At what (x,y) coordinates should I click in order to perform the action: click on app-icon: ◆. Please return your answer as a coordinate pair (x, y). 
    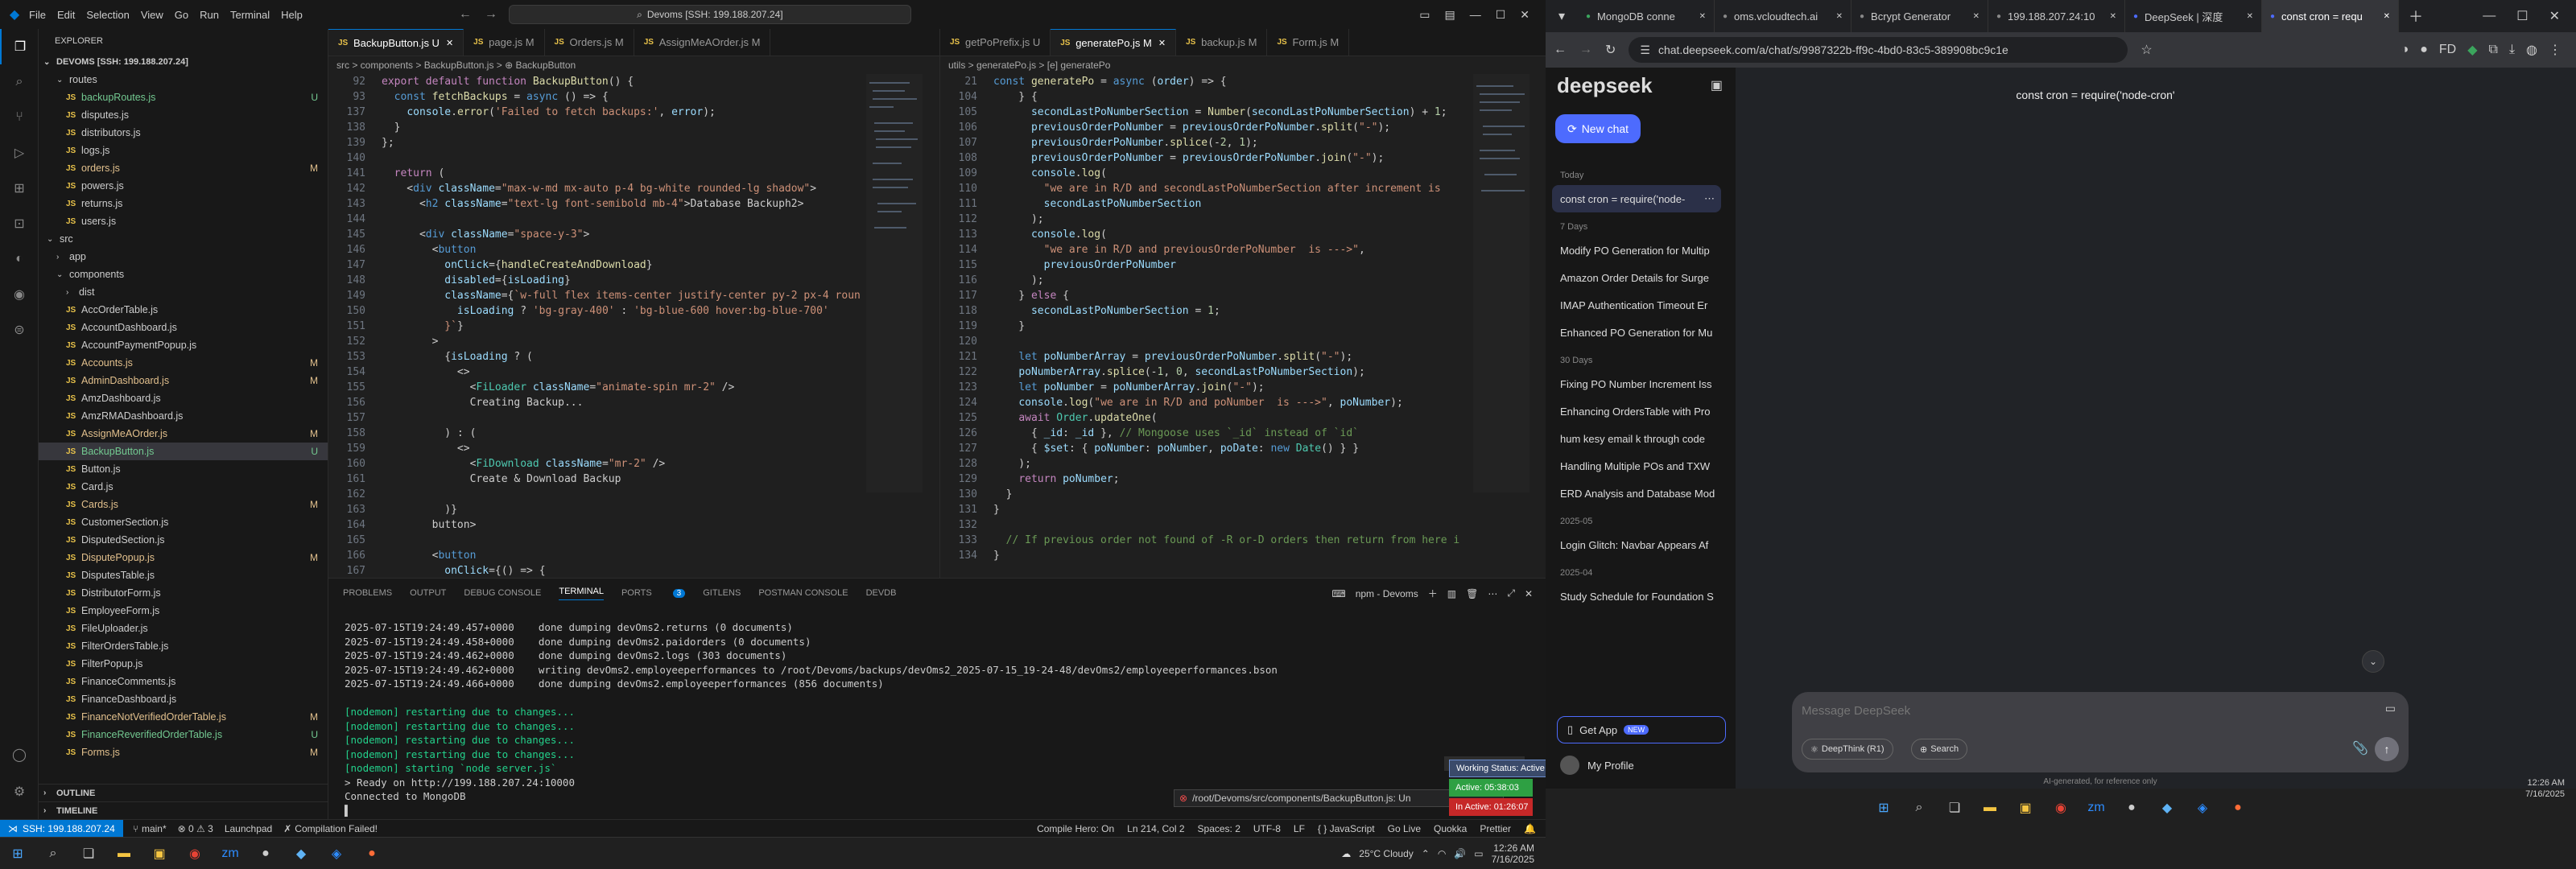
    Looking at the image, I should click on (301, 853).